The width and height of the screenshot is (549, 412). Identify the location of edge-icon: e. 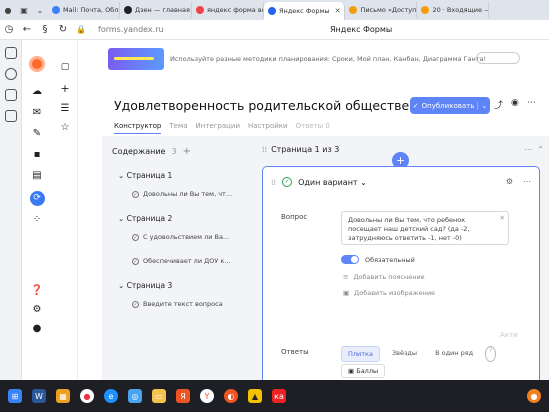
(111, 396).